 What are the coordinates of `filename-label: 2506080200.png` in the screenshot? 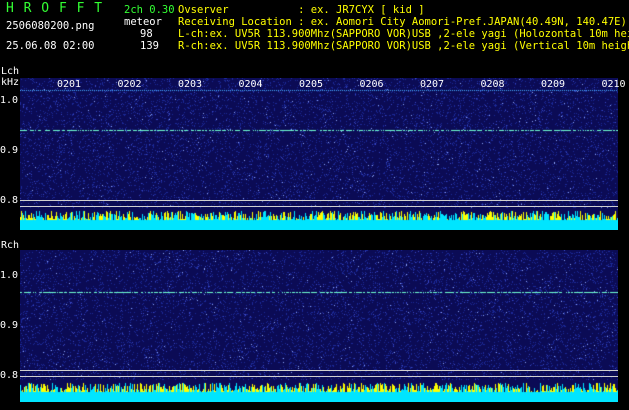 It's located at (50, 26).